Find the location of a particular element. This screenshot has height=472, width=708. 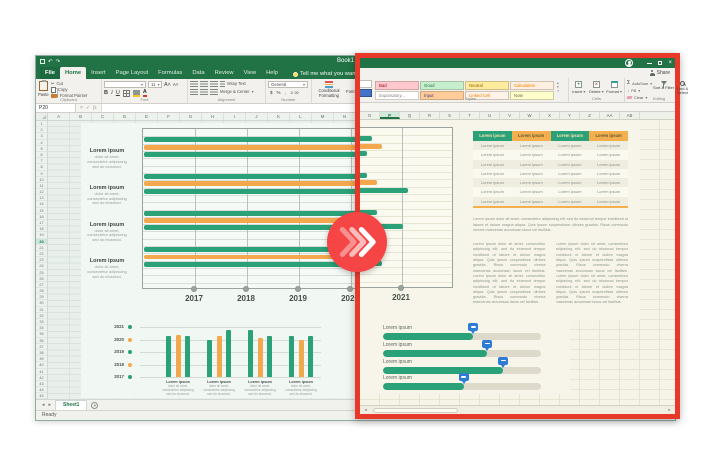

column-header-P: P is located at coordinates (390, 115).